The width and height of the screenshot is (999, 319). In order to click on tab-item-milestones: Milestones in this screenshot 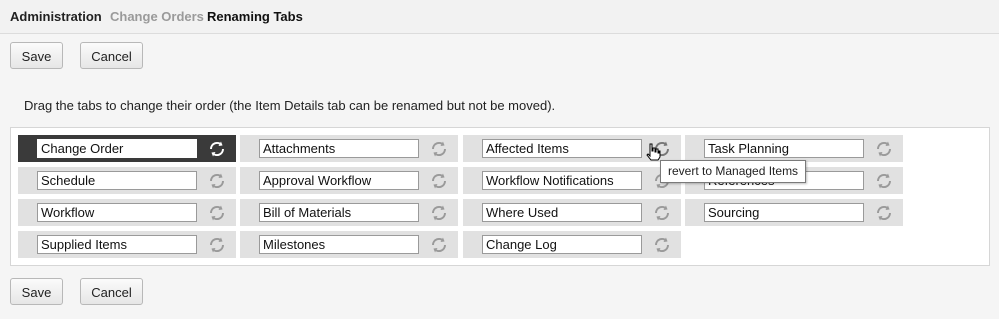, I will do `click(349, 244)`.